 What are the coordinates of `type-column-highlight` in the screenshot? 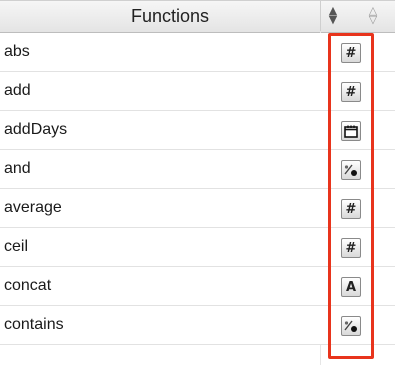 It's located at (351, 196).